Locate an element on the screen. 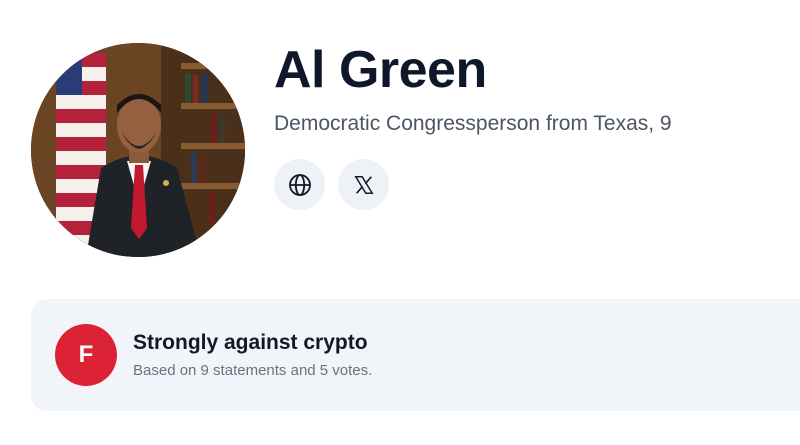  x-logo-icon is located at coordinates (363, 184).